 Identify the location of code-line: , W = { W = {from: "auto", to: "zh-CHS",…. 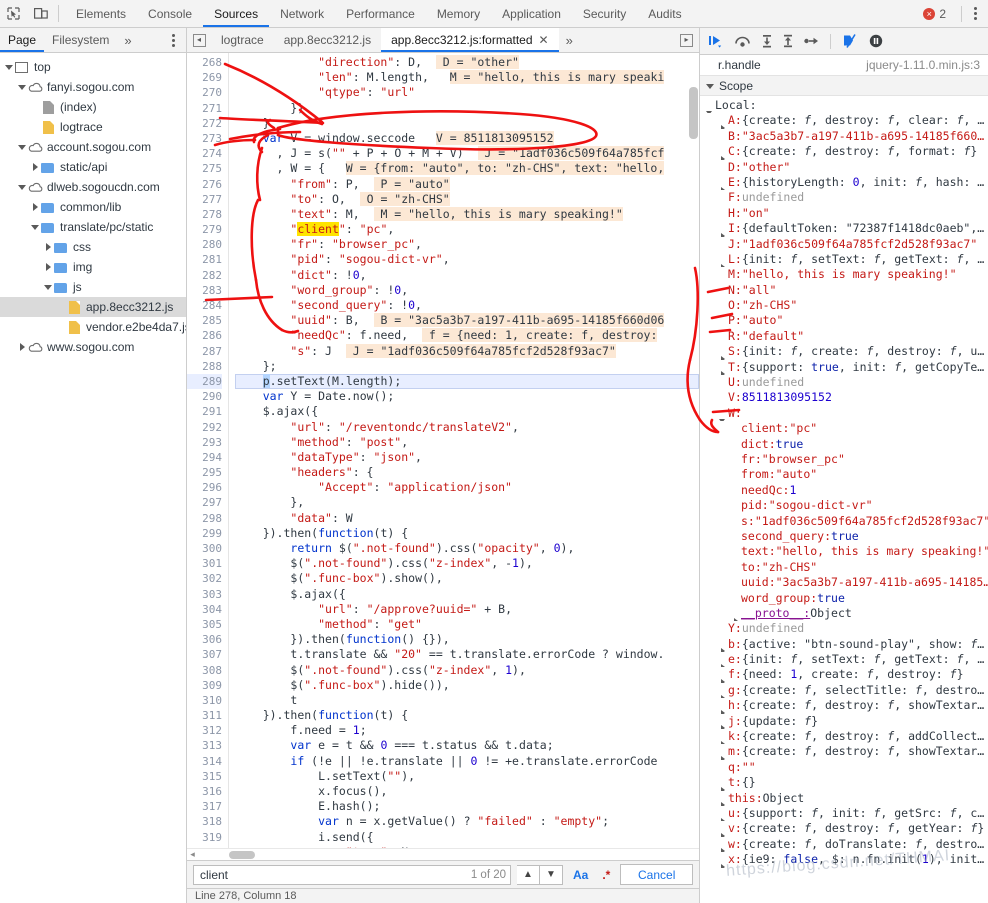
(467, 168).